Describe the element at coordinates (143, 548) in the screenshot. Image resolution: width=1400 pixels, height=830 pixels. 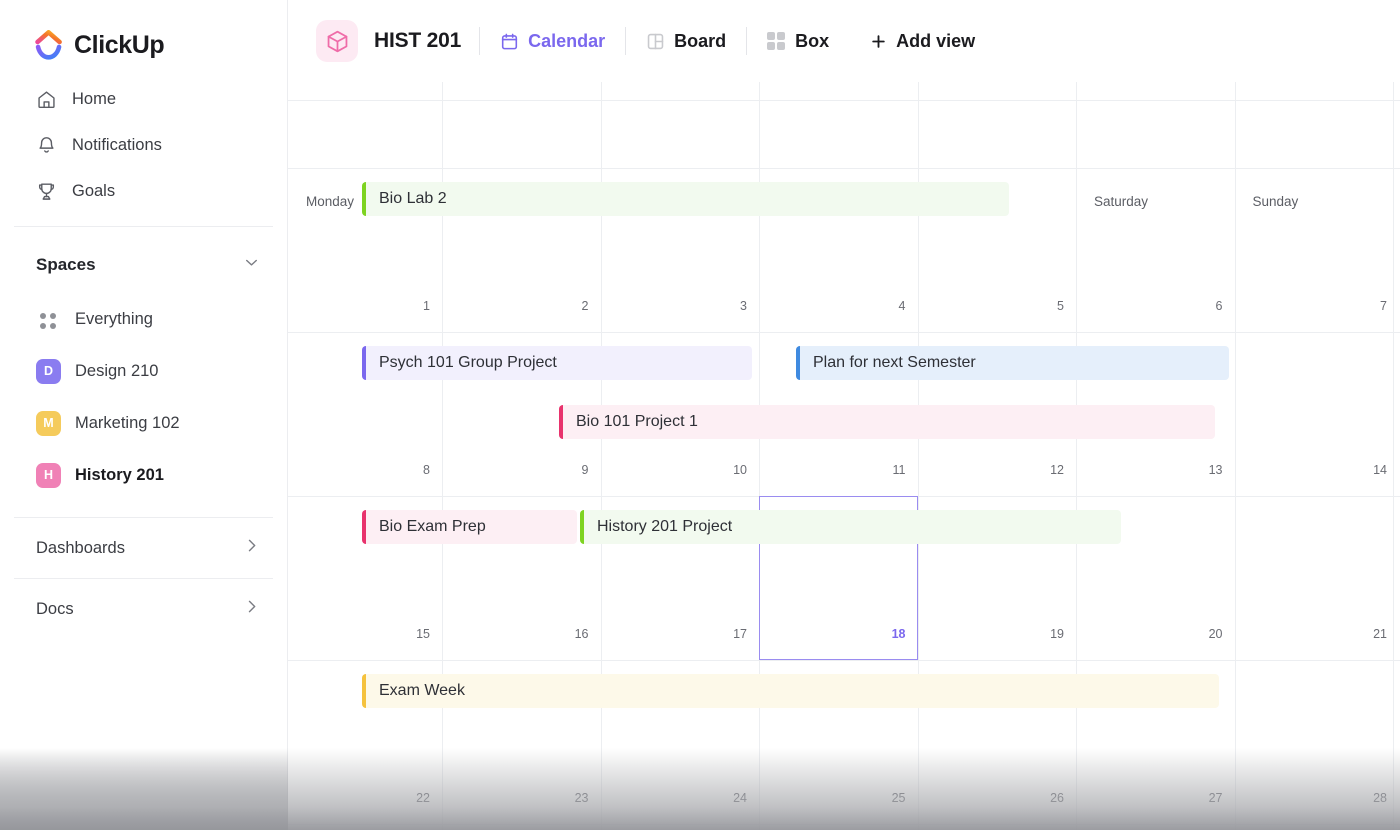
I see `sidebar-item-dashboards: Dashboards` at that location.